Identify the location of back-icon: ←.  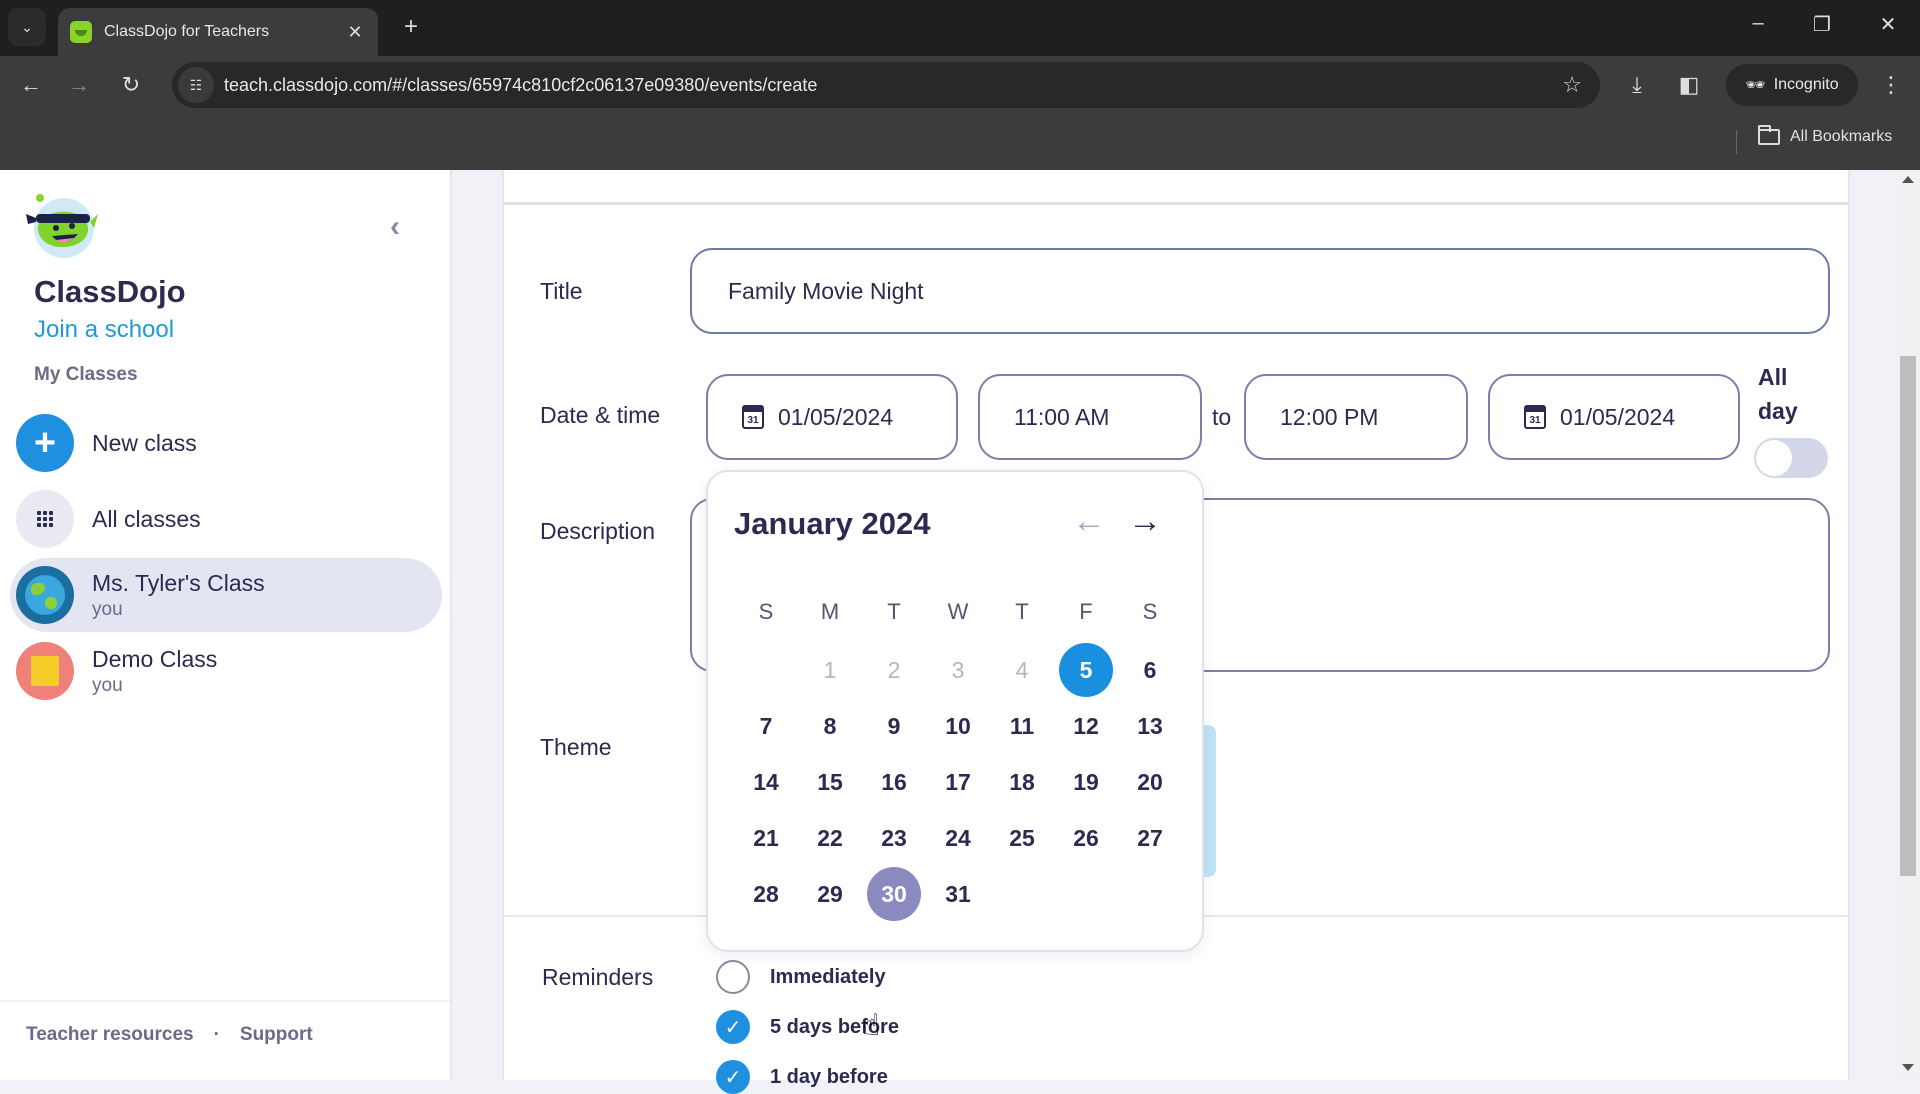
(31, 85).